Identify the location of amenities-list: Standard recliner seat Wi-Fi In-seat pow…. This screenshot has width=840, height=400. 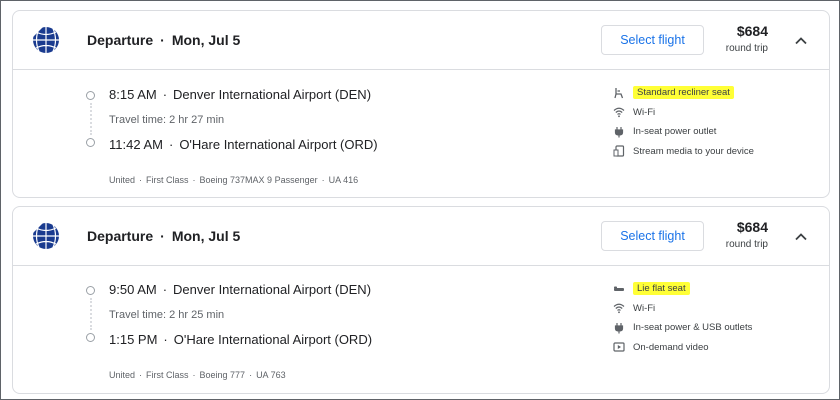
(683, 122).